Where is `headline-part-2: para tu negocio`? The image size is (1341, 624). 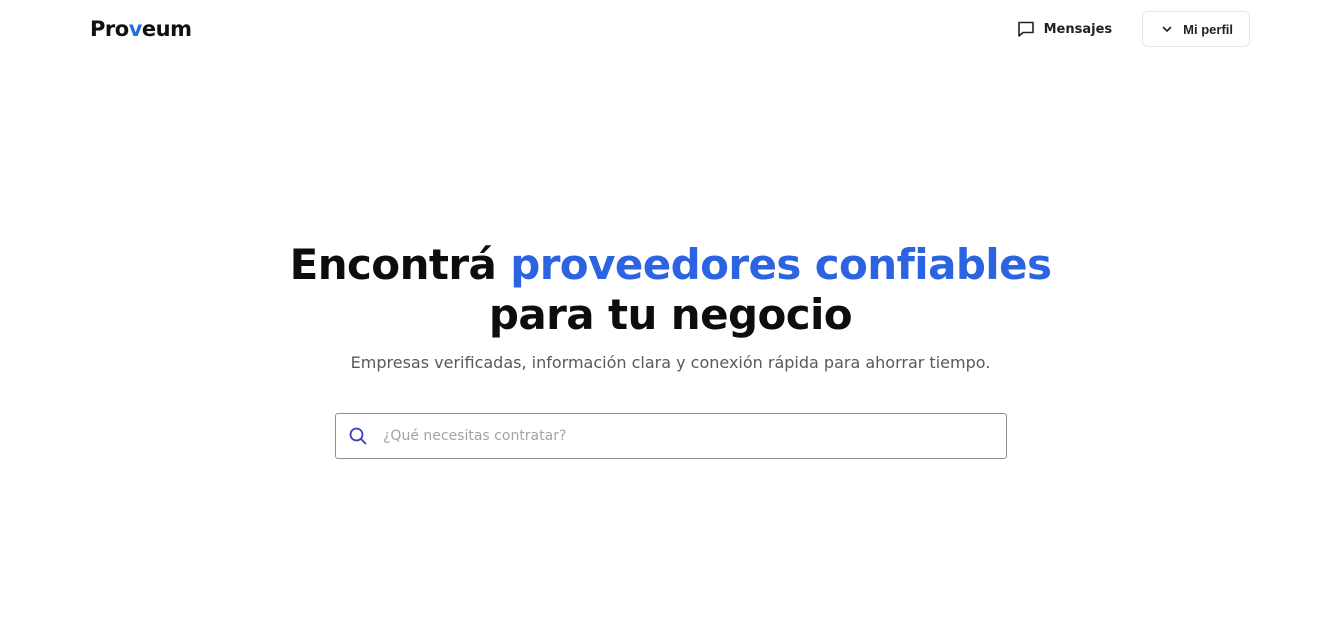 headline-part-2: para tu negocio is located at coordinates (670, 314).